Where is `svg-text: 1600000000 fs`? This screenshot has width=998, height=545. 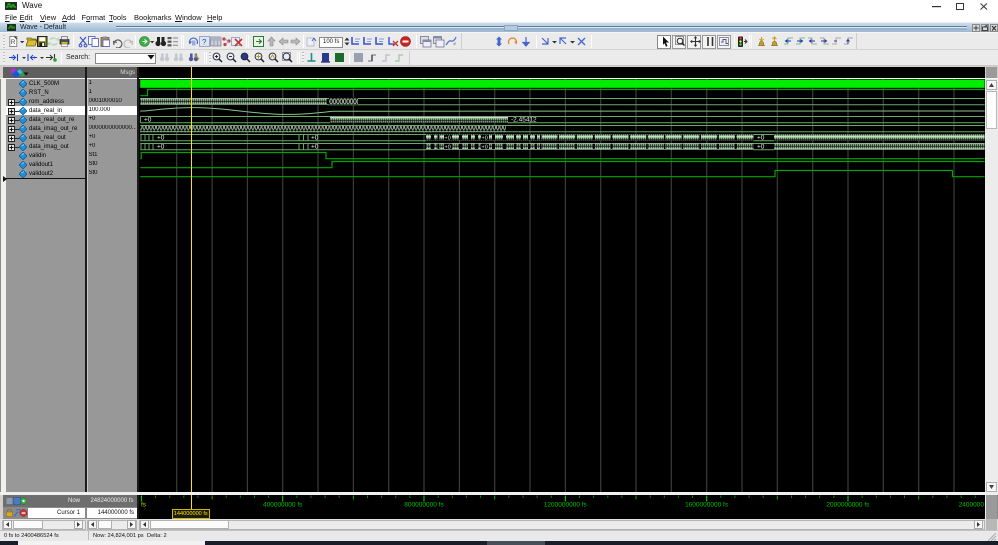
svg-text: 1600000000 fs is located at coordinates (707, 505).